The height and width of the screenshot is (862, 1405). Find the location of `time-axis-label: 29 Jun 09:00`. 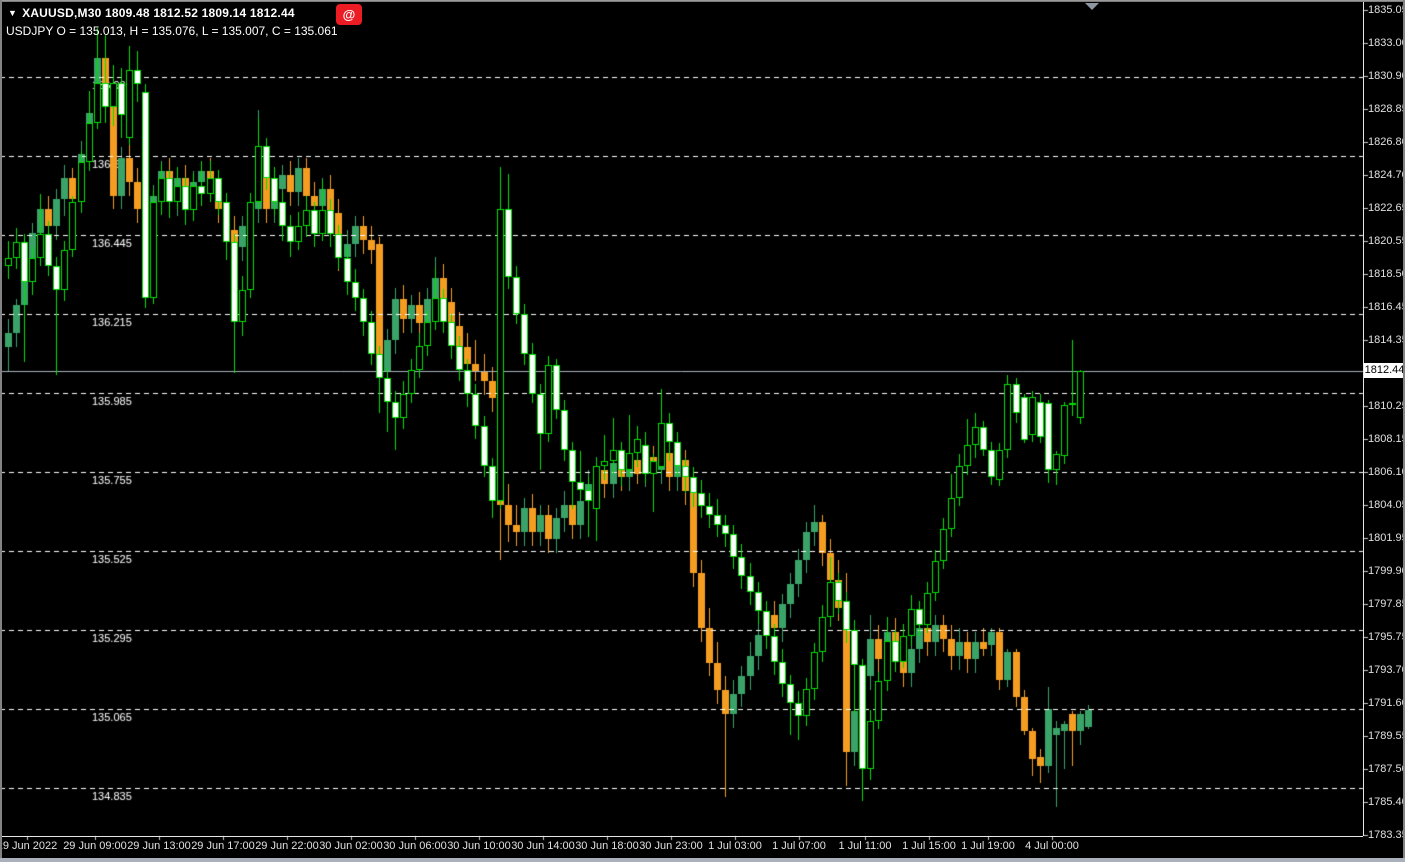

time-axis-label: 29 Jun 09:00 is located at coordinates (95, 846).